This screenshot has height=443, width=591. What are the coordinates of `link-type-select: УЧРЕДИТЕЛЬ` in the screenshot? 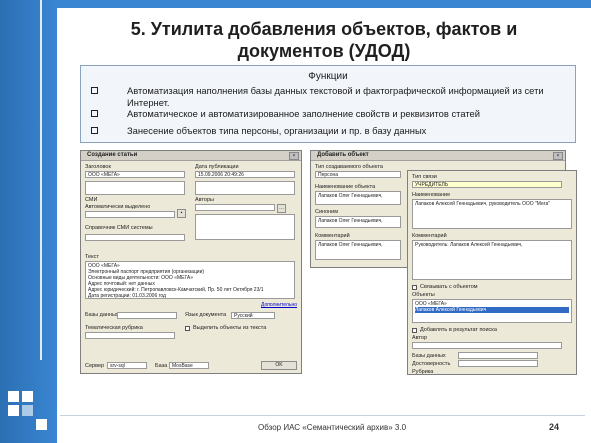 It's located at (487, 184).